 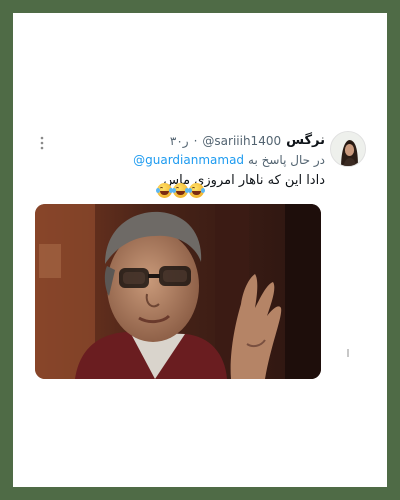 I want to click on display-name: نرگس, so click(x=305, y=140).